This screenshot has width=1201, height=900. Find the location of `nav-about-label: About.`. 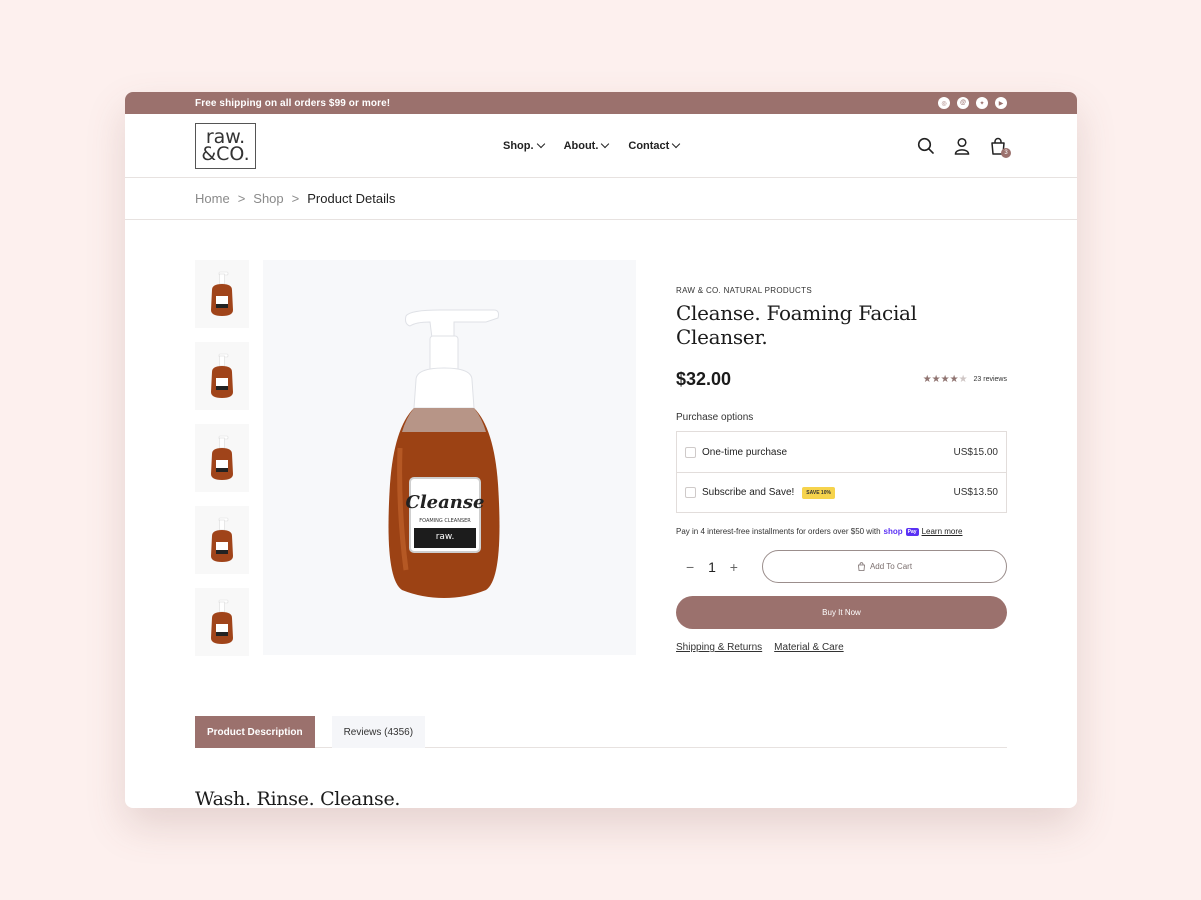

nav-about-label: About. is located at coordinates (581, 146).